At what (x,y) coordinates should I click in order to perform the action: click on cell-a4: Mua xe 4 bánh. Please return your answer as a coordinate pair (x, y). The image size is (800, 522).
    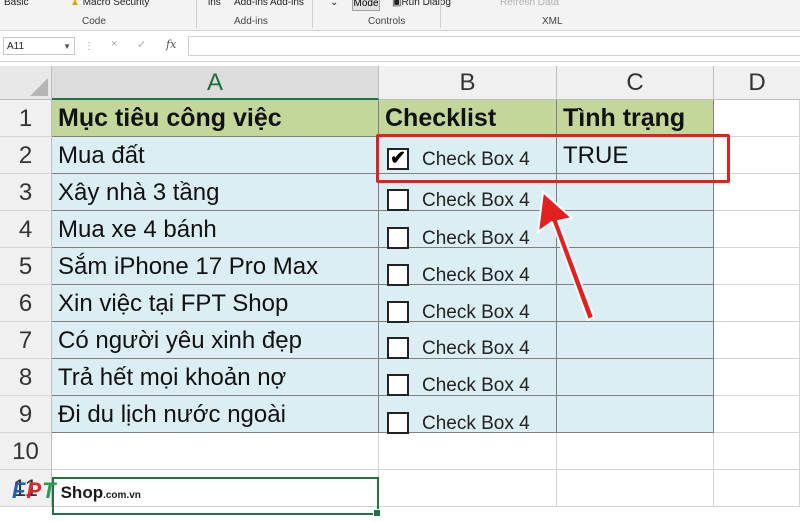
    Looking at the image, I should click on (215, 229).